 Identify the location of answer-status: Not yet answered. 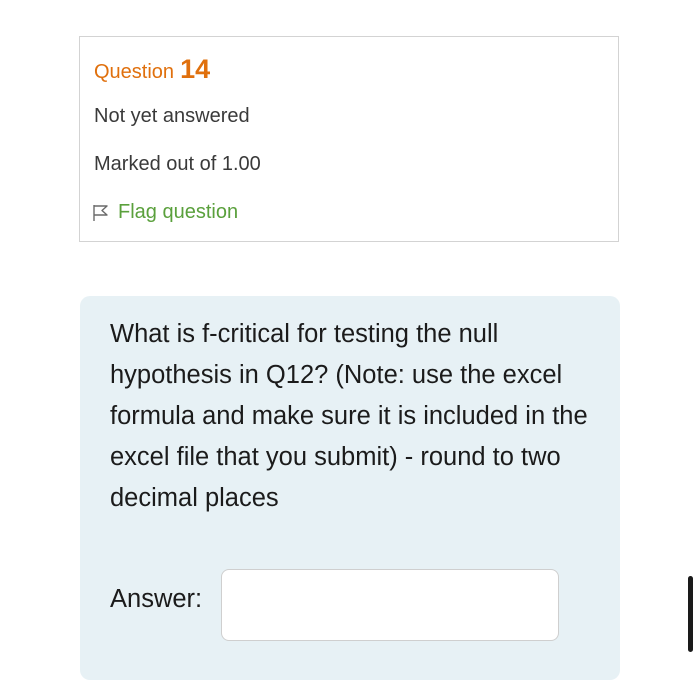
(172, 116).